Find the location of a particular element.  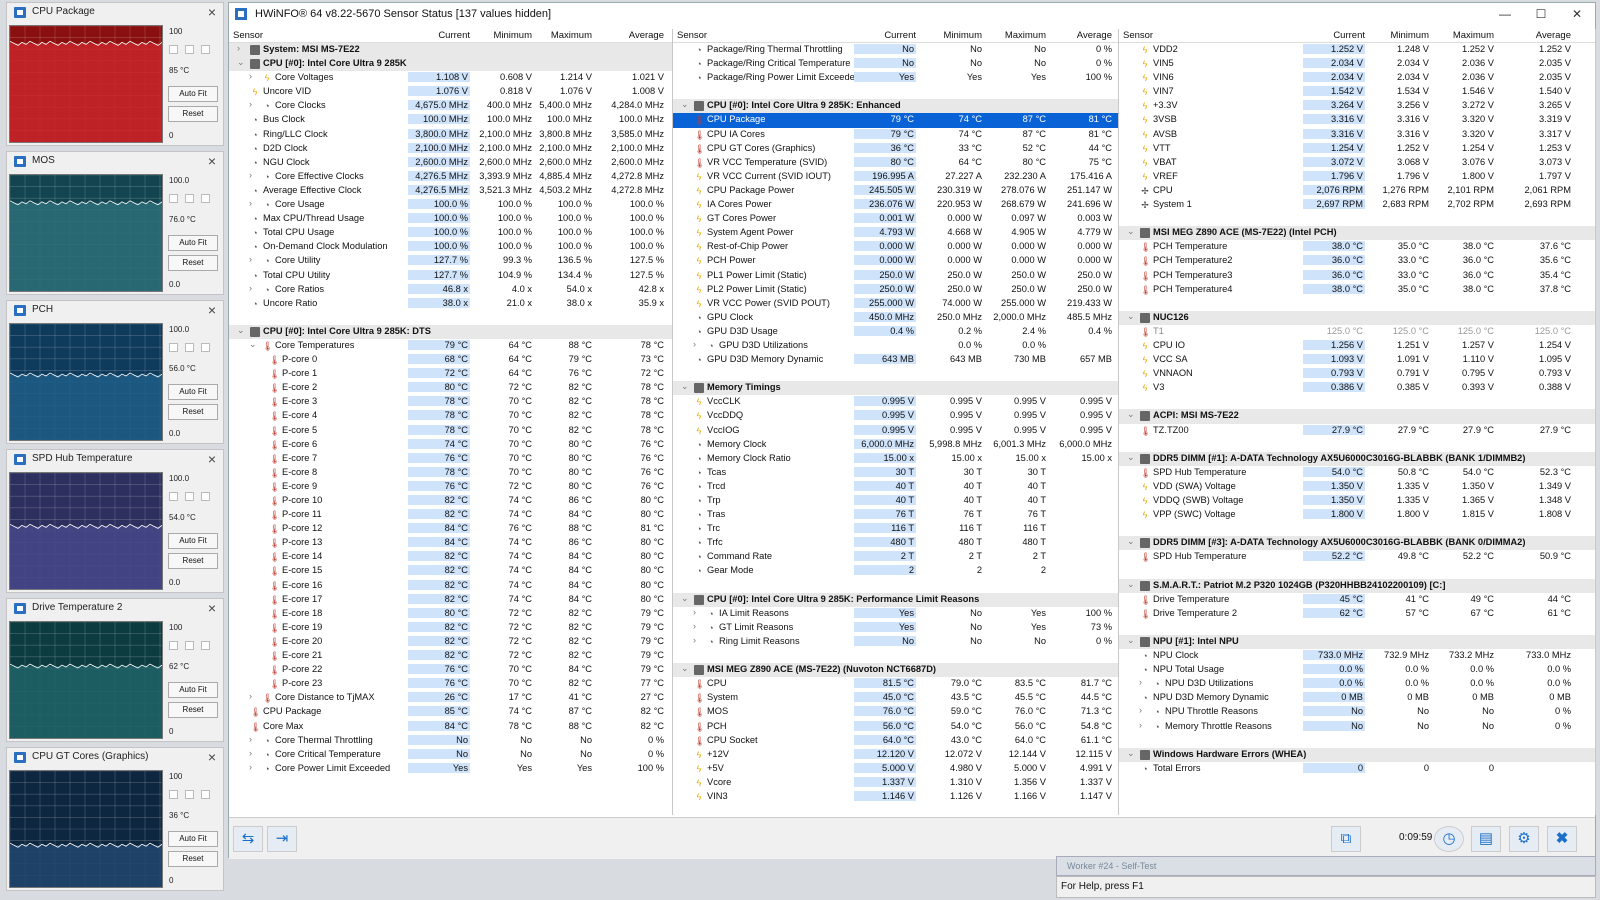

header-minimum: Minimum is located at coordinates (962, 35).